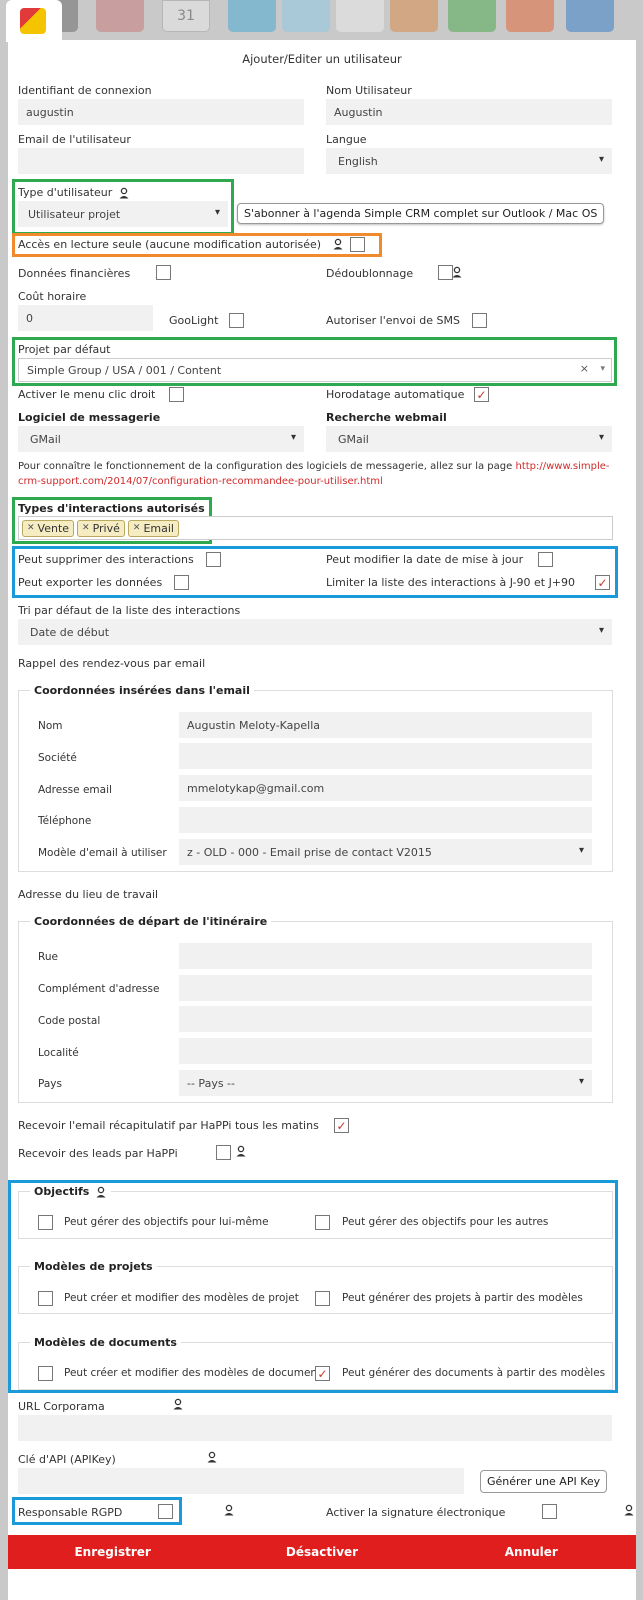  Describe the element at coordinates (322, 1298) in the screenshot. I see `proj-generate-checkbox` at that location.